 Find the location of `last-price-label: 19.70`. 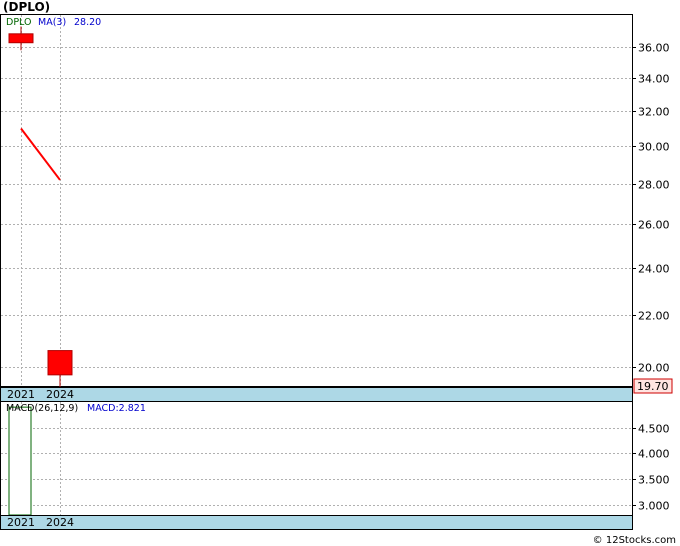

last-price-label: 19.70 is located at coordinates (653, 386).